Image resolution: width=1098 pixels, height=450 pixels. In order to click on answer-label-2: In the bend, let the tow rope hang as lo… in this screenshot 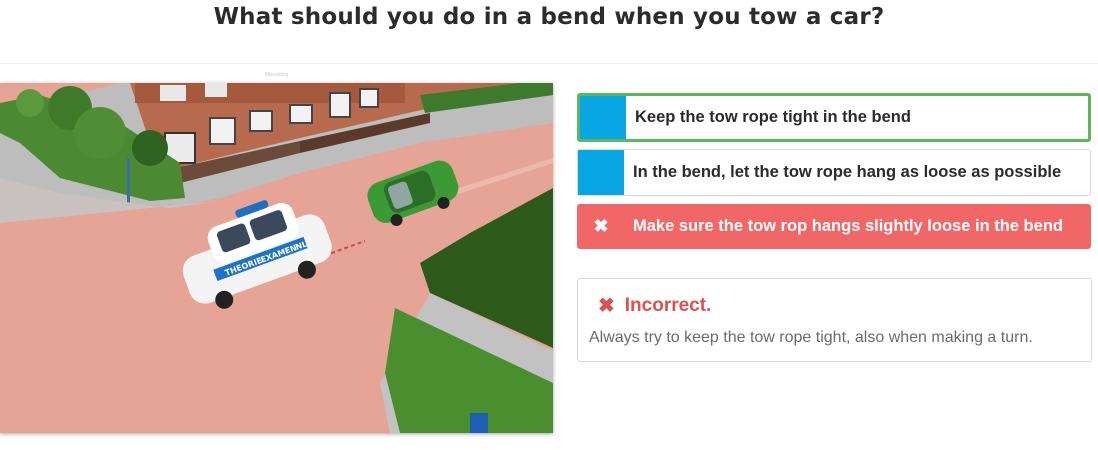, I will do `click(847, 172)`.